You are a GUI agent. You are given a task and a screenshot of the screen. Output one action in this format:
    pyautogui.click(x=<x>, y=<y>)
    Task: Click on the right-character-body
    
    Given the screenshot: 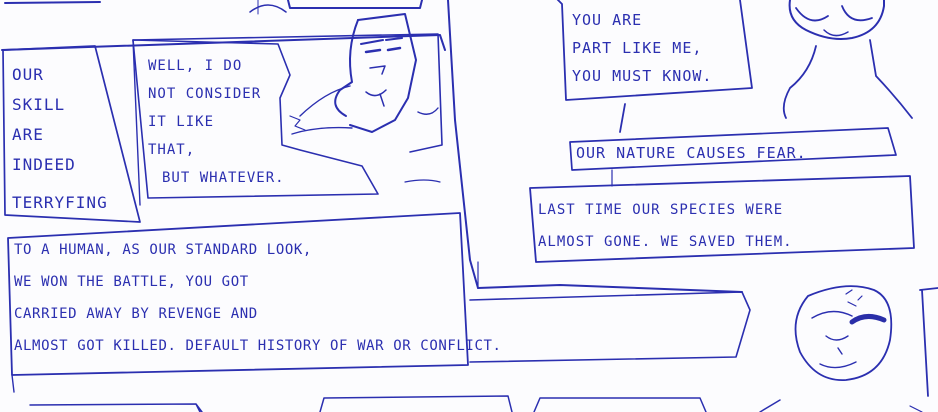 What is the action you would take?
    pyautogui.click(x=847, y=79)
    